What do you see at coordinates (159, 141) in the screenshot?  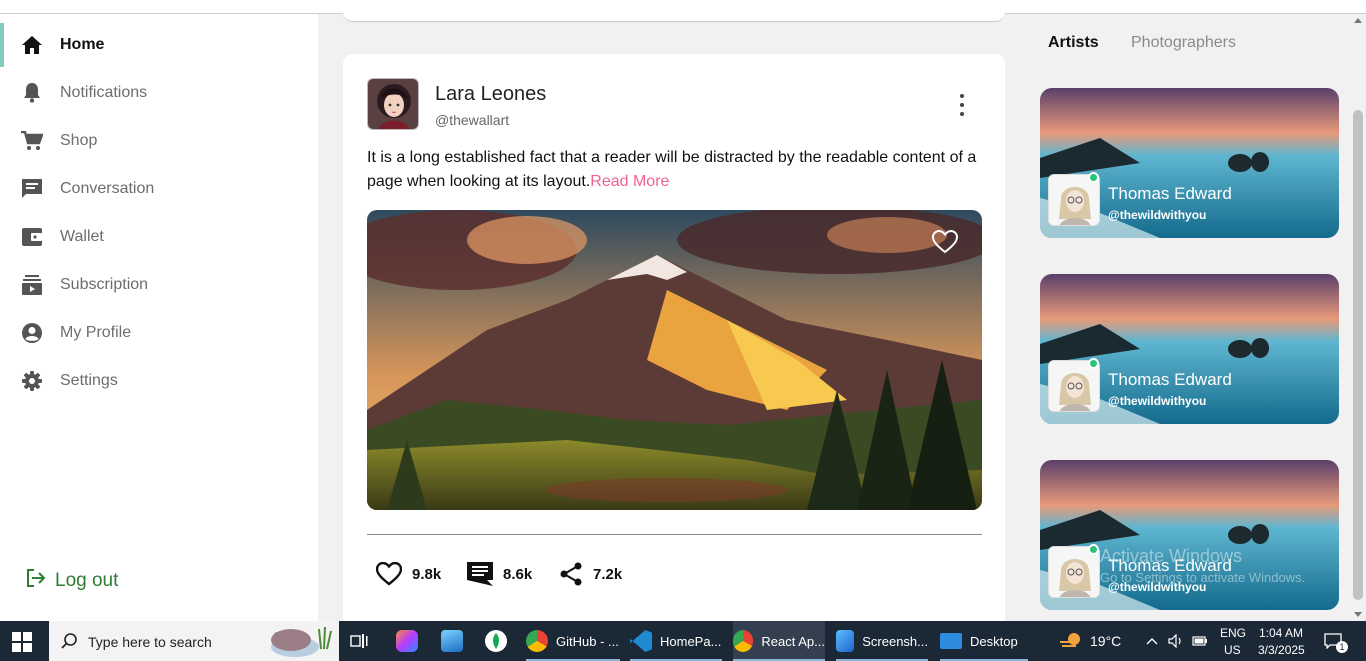 I see `sidebar-item-shop: Shop` at bounding box center [159, 141].